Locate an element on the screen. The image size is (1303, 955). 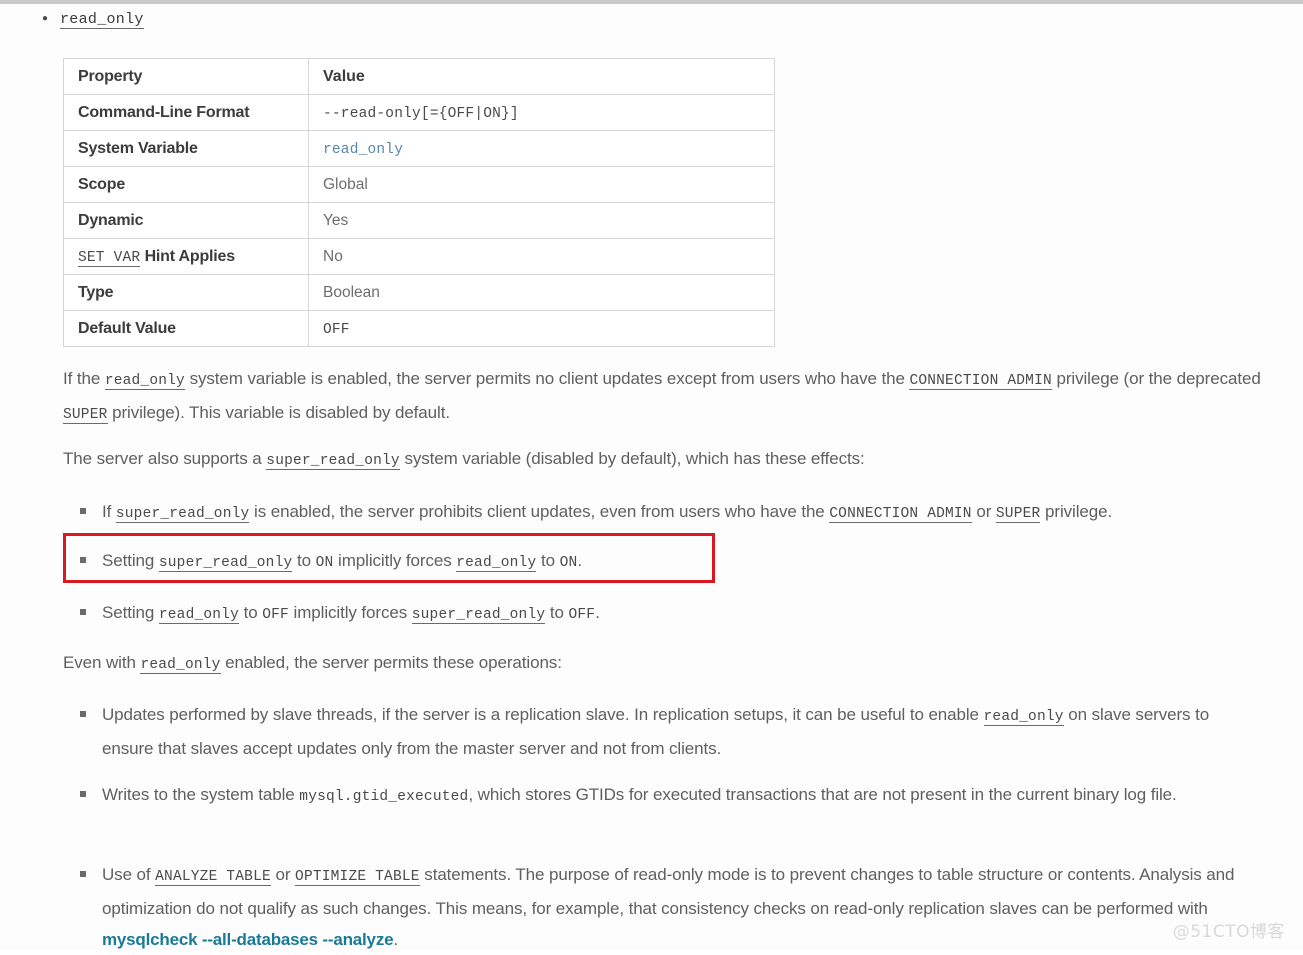
list-item: read_only is located at coordinates (93, 19).